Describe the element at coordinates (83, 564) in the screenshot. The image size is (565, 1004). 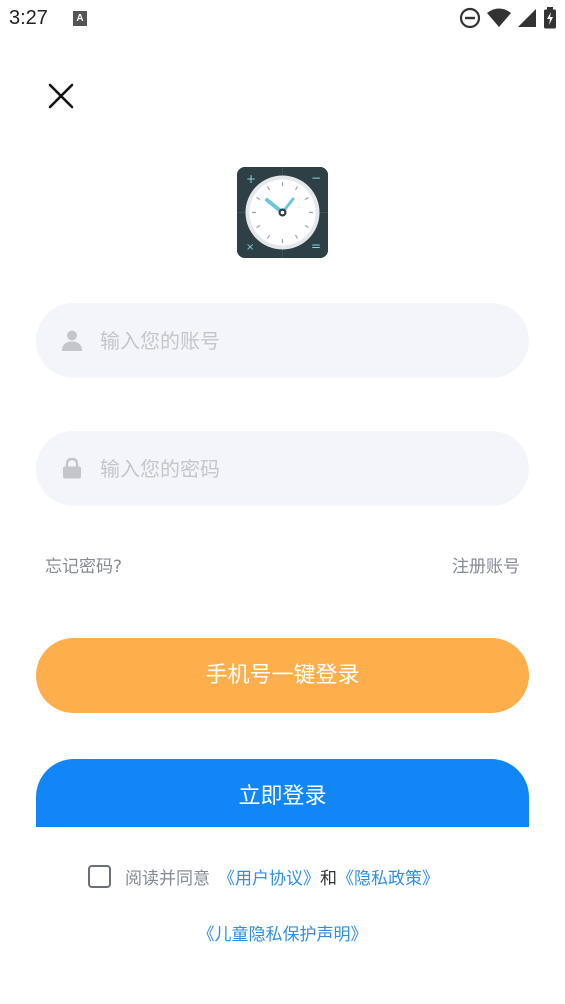
I see `forgot-password-link: 忘记密码?` at that location.